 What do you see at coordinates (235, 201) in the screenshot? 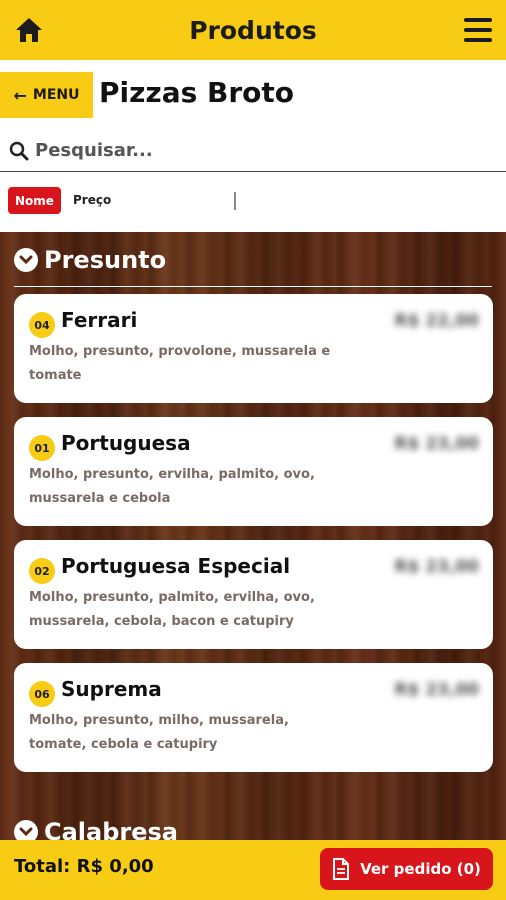
I see `sort-divider` at bounding box center [235, 201].